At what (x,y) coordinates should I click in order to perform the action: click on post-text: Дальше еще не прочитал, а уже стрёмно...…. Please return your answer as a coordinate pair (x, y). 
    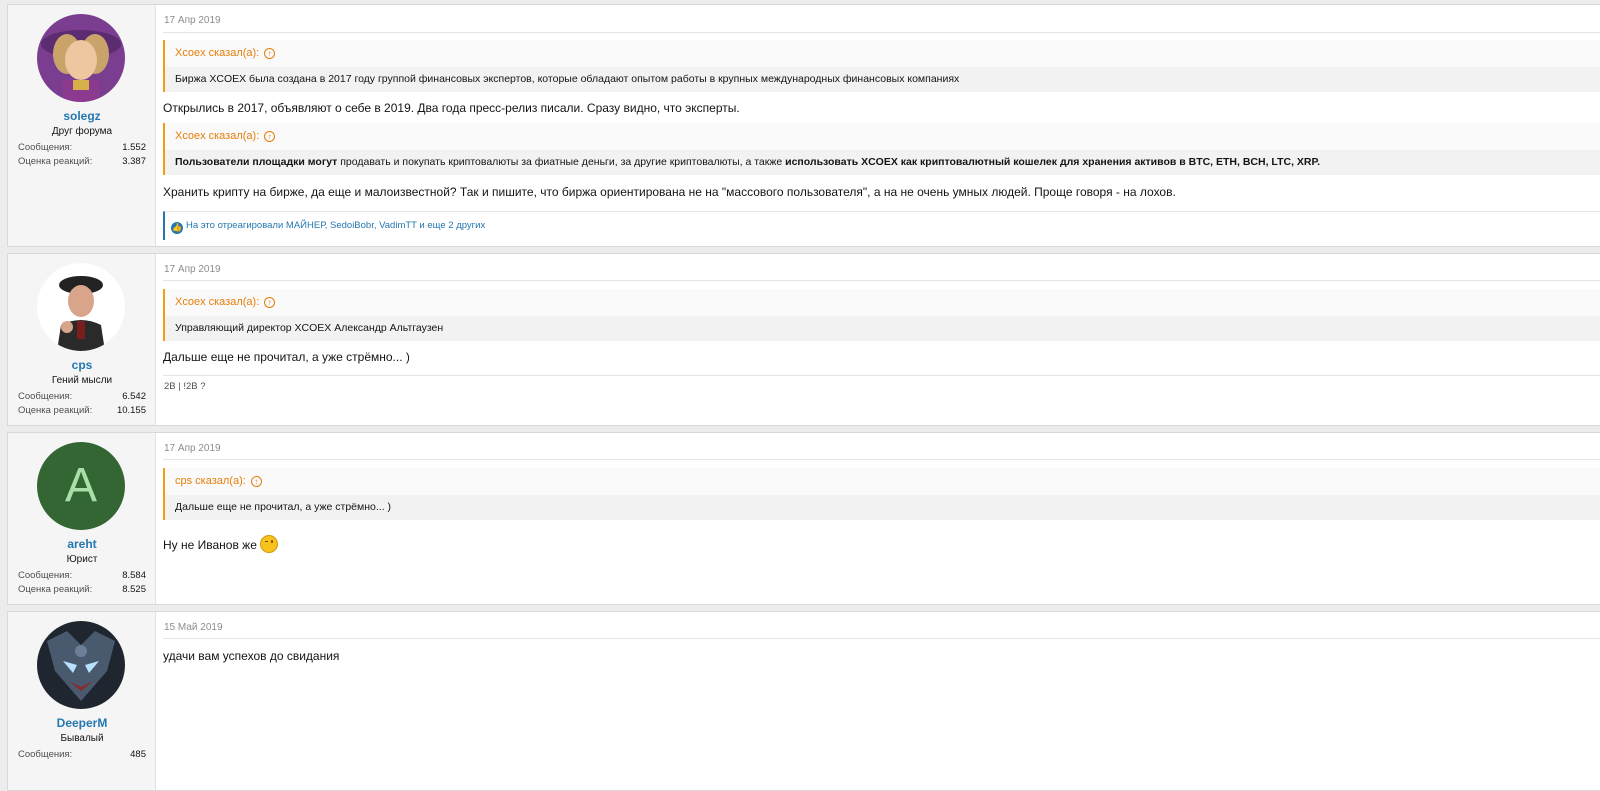
    Looking at the image, I should click on (286, 357).